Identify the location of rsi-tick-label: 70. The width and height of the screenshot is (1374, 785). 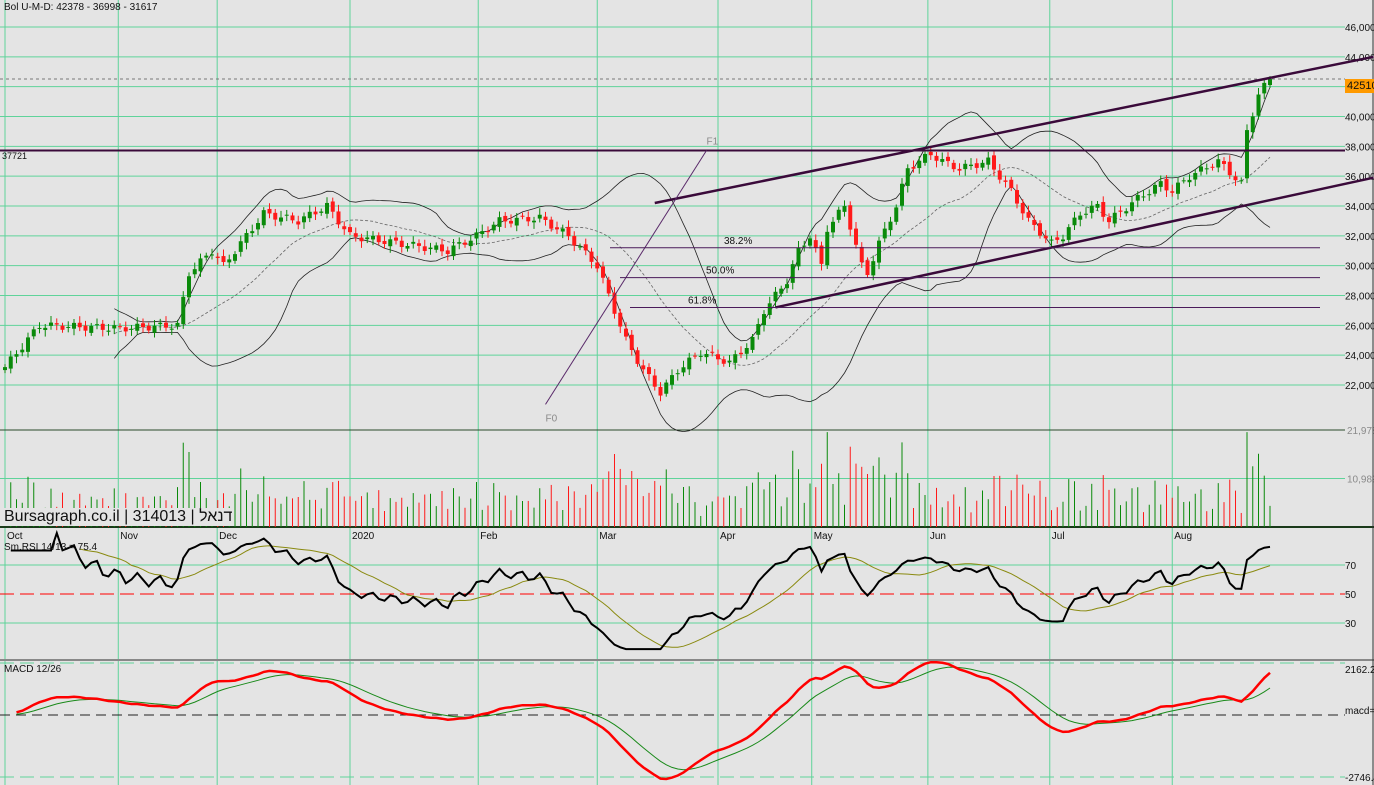
(1351, 566).